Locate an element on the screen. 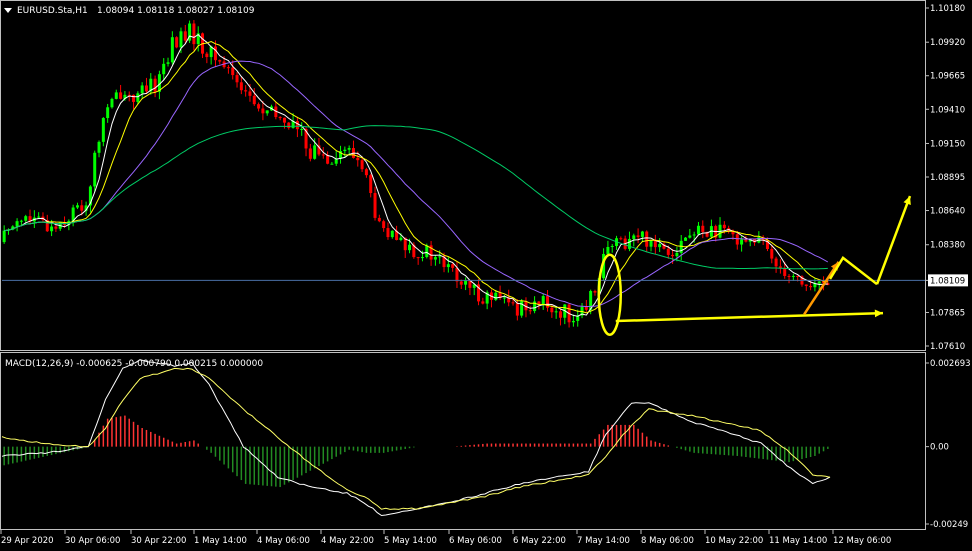 The width and height of the screenshot is (972, 551). time-tick-label: 10 May 22:00 is located at coordinates (734, 541).